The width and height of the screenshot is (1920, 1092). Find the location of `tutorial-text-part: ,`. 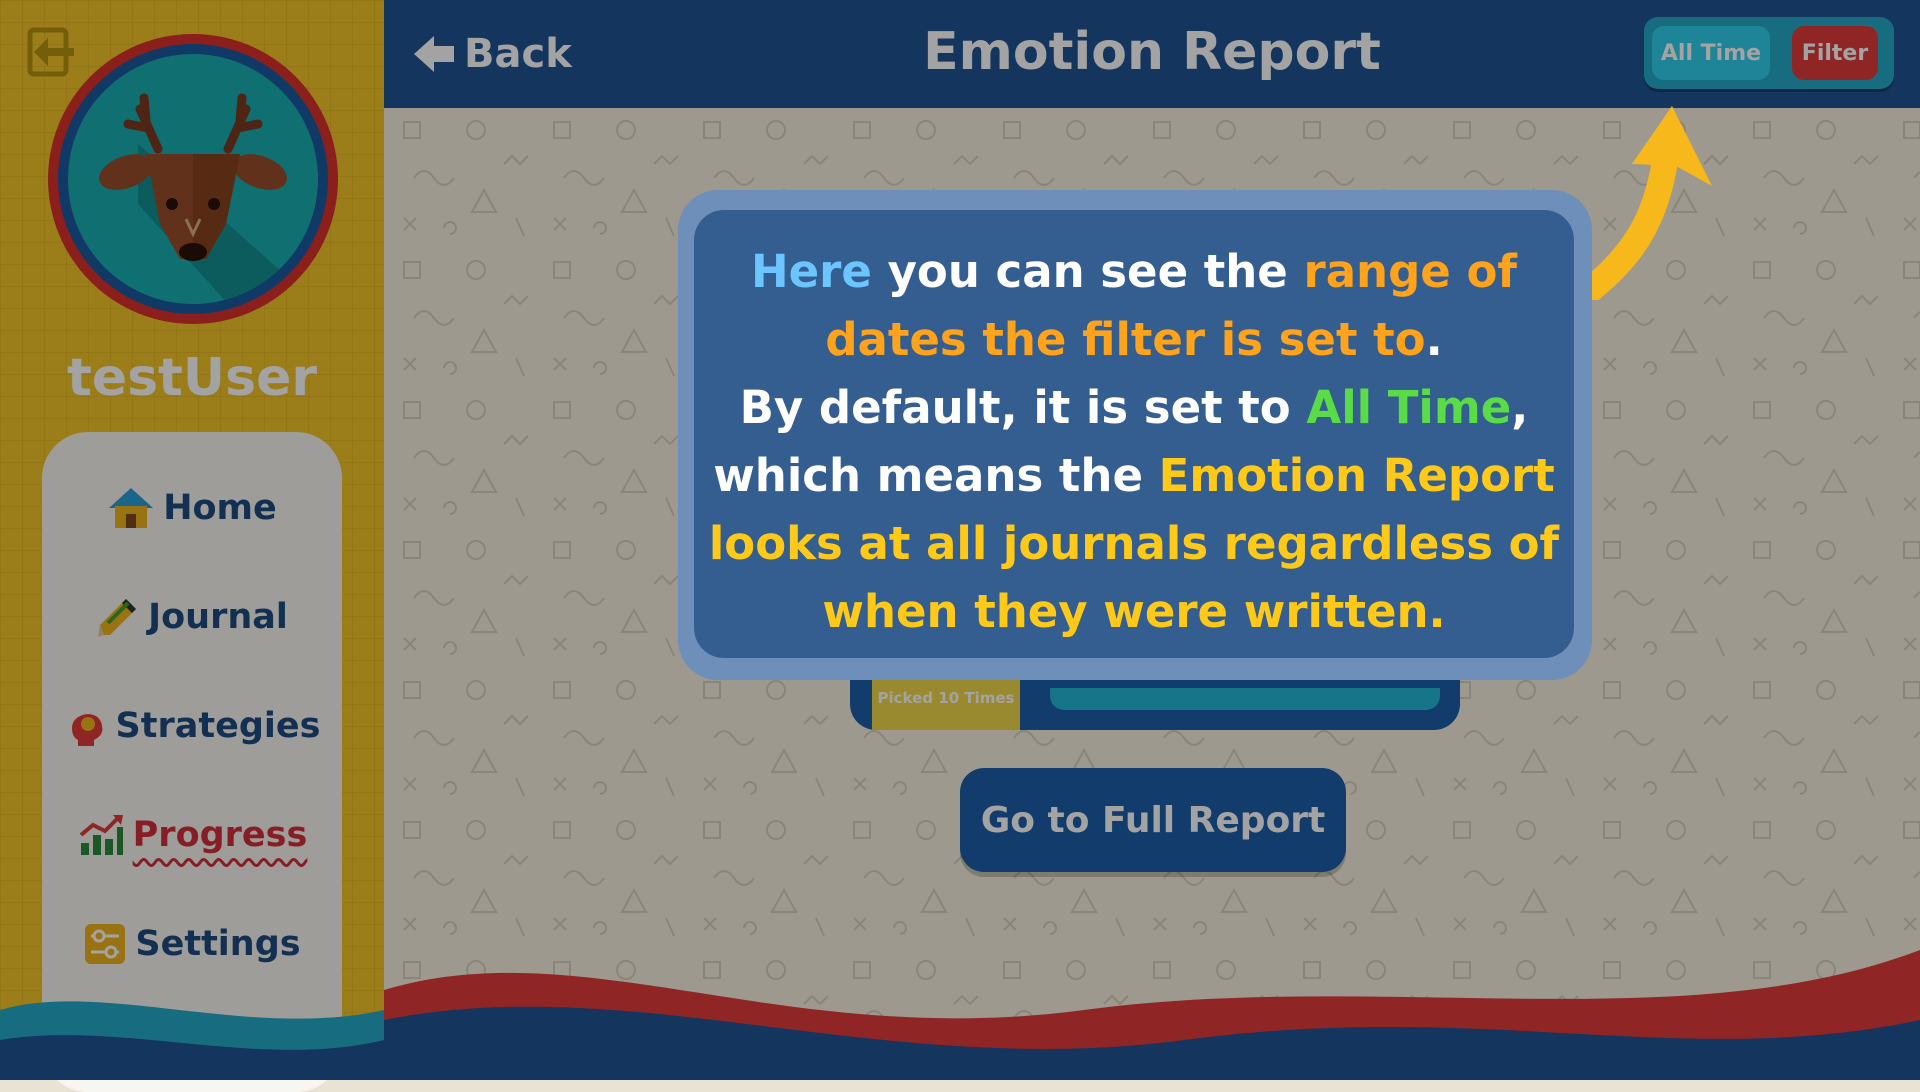

tutorial-text-part: , is located at coordinates (1520, 407).